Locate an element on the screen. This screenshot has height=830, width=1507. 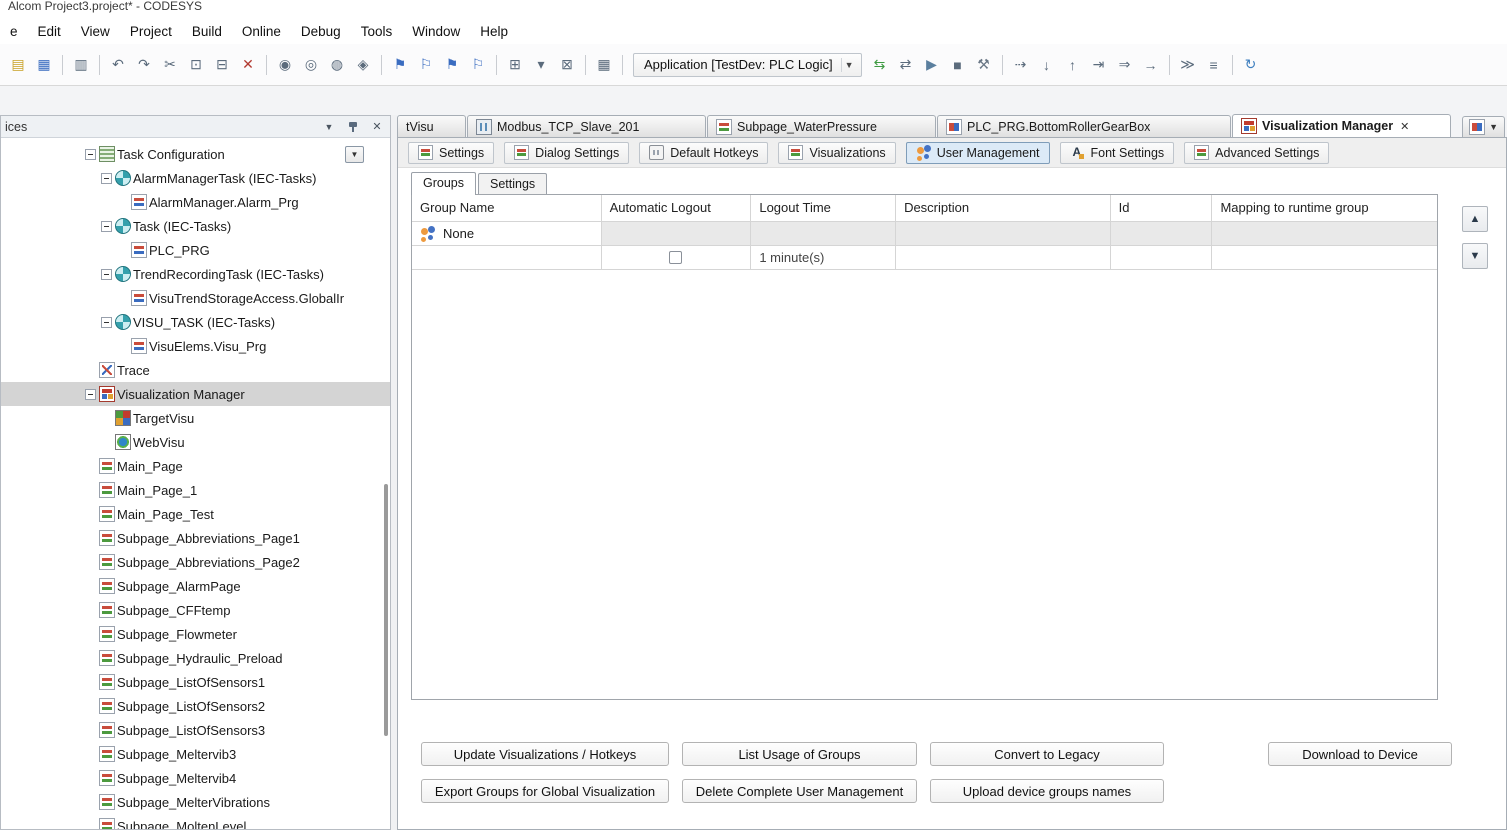
automatic-logout-cell is located at coordinates (676, 258).